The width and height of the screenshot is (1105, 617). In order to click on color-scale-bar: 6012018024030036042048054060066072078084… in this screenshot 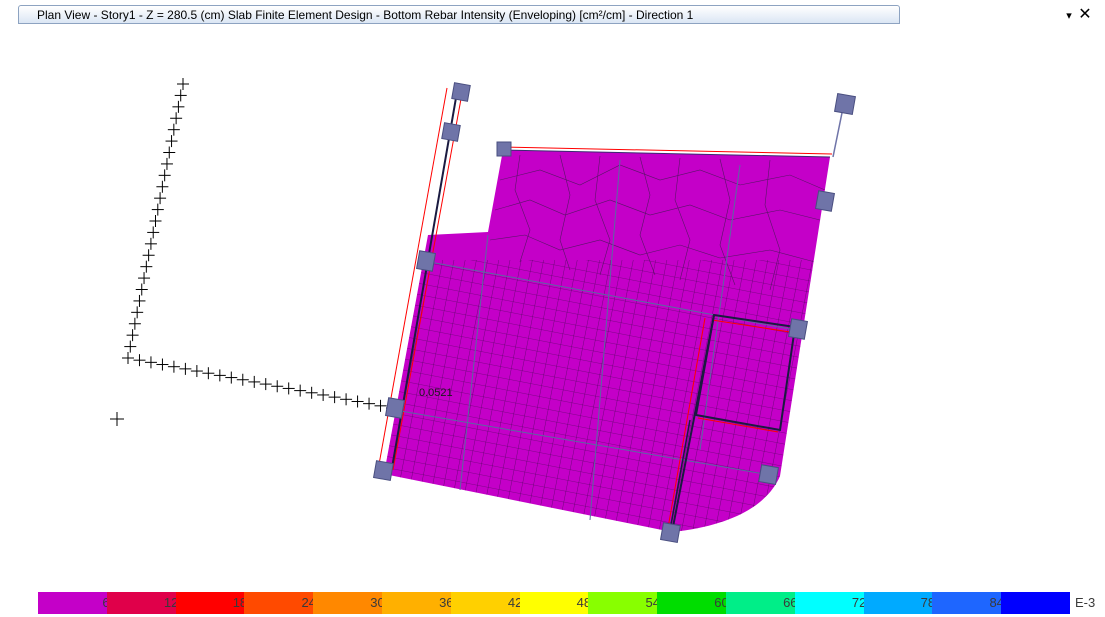, I will do `click(554, 603)`.